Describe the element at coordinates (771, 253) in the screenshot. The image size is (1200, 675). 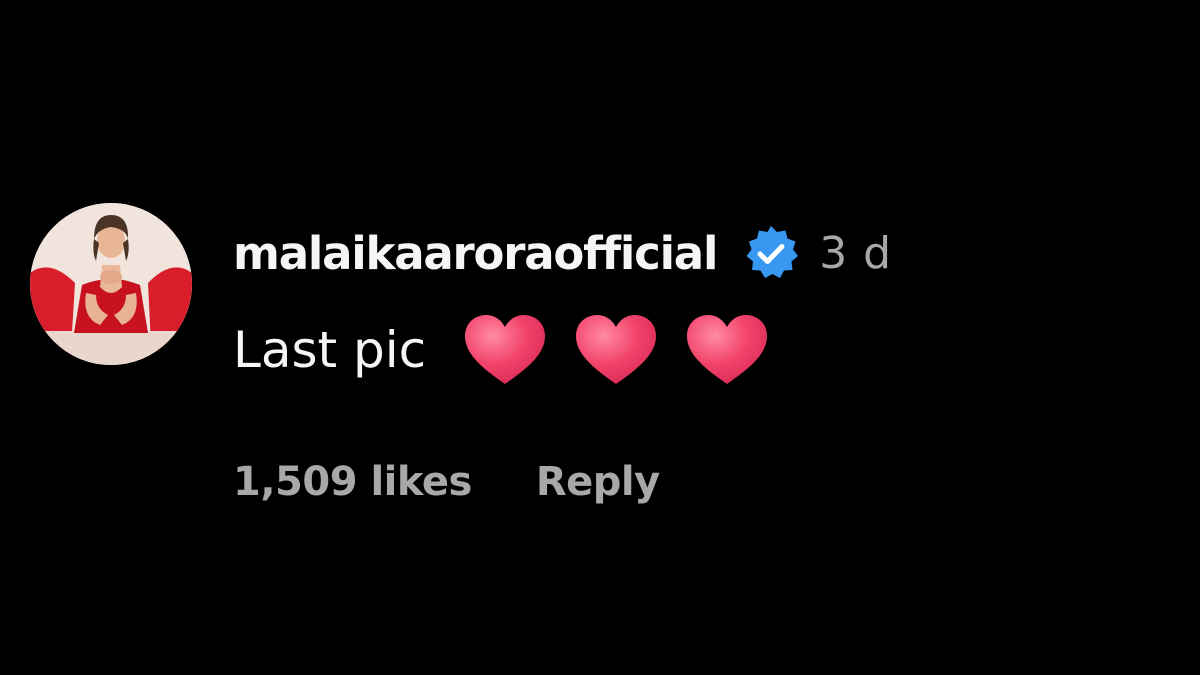
I see `verified-badge-icon` at that location.